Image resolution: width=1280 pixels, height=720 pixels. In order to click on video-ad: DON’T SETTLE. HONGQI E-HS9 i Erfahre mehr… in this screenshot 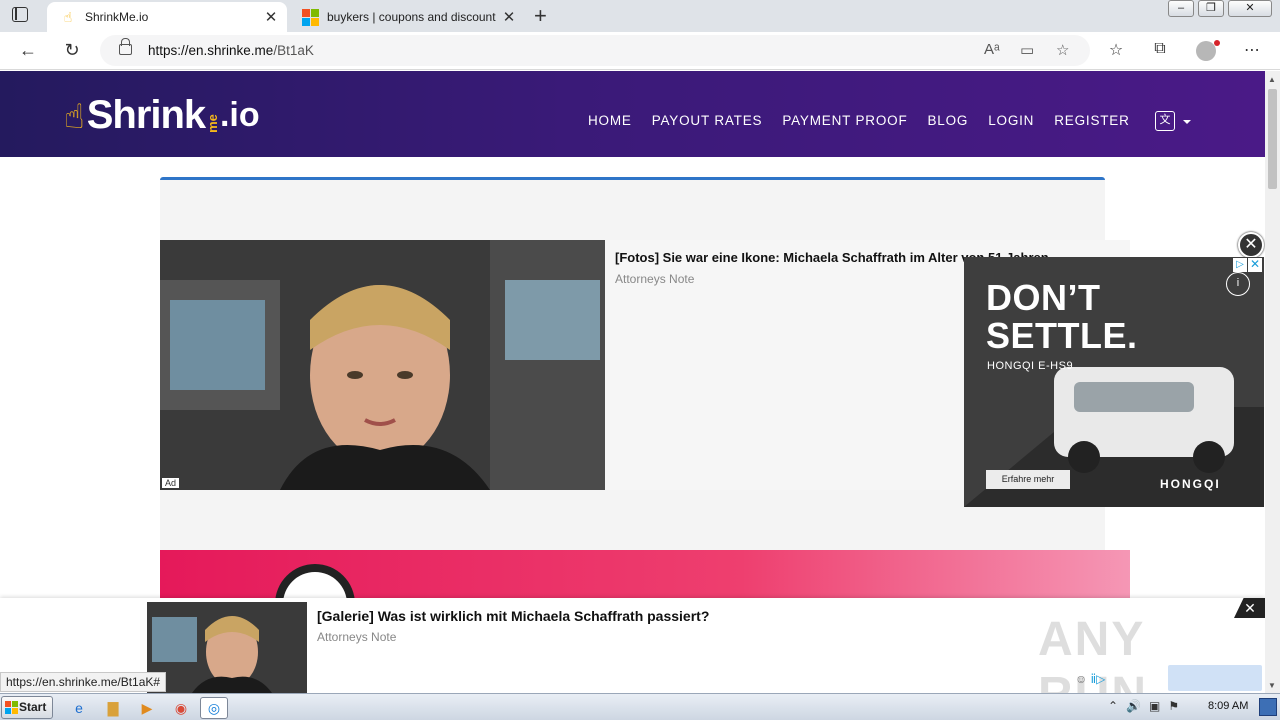, I will do `click(1114, 382)`.